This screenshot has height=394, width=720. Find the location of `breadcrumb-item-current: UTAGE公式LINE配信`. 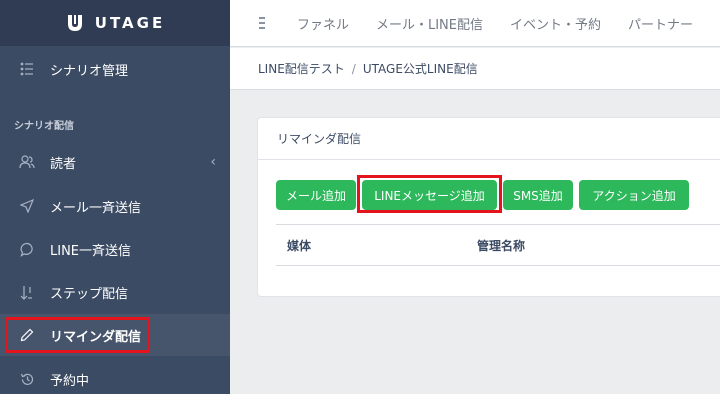

breadcrumb-item-current: UTAGE公式LINE配信 is located at coordinates (420, 69).